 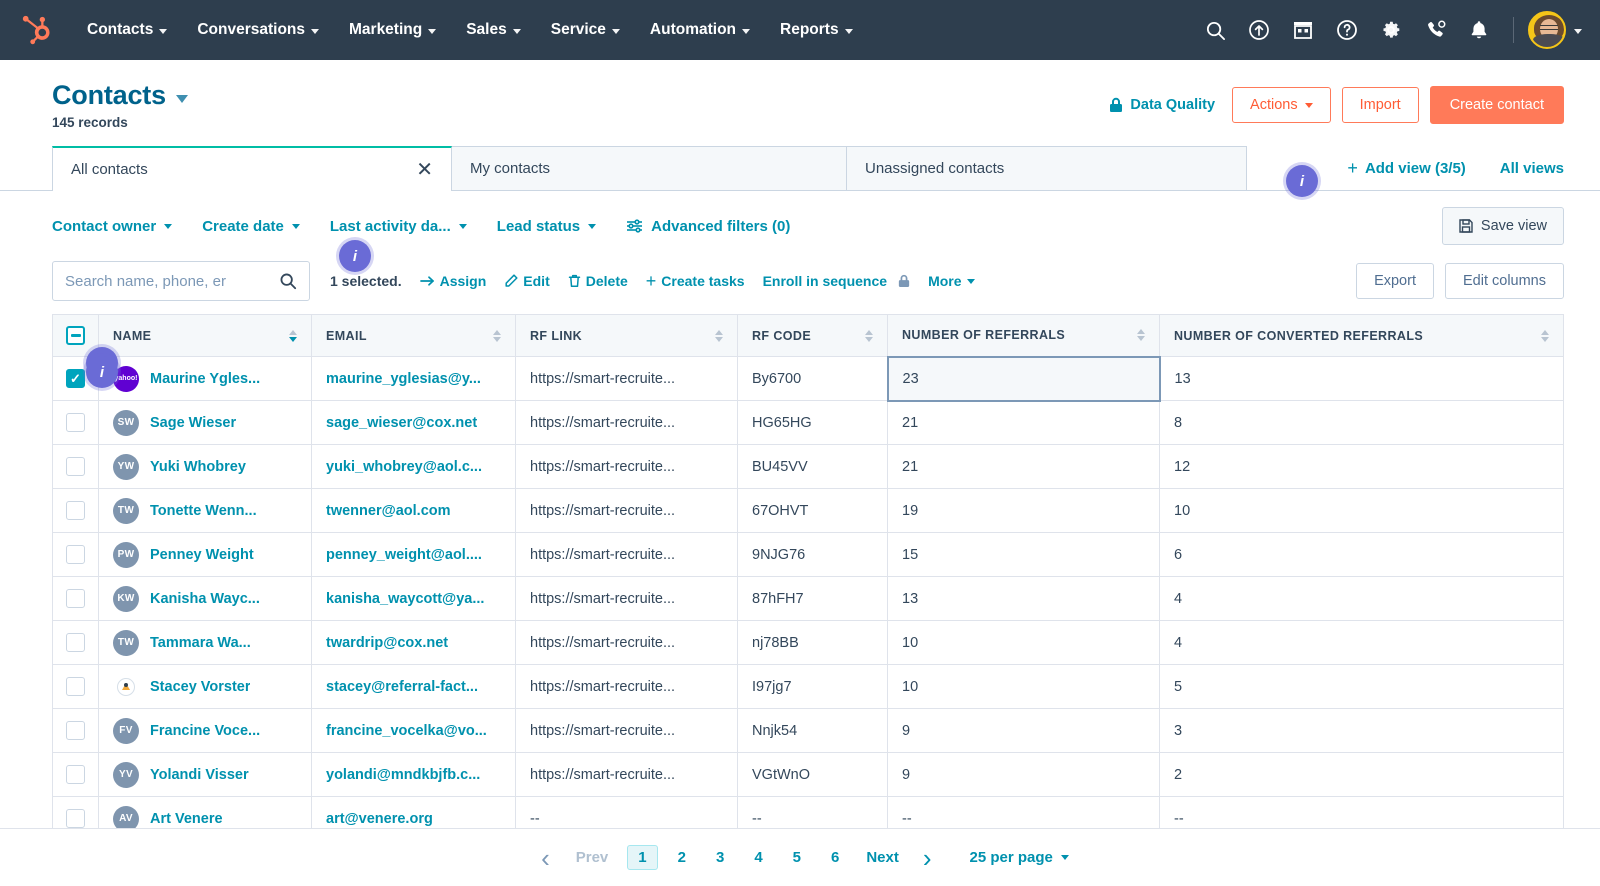 What do you see at coordinates (401, 423) in the screenshot?
I see `contact-email-link: sage_wieser@cox.net` at bounding box center [401, 423].